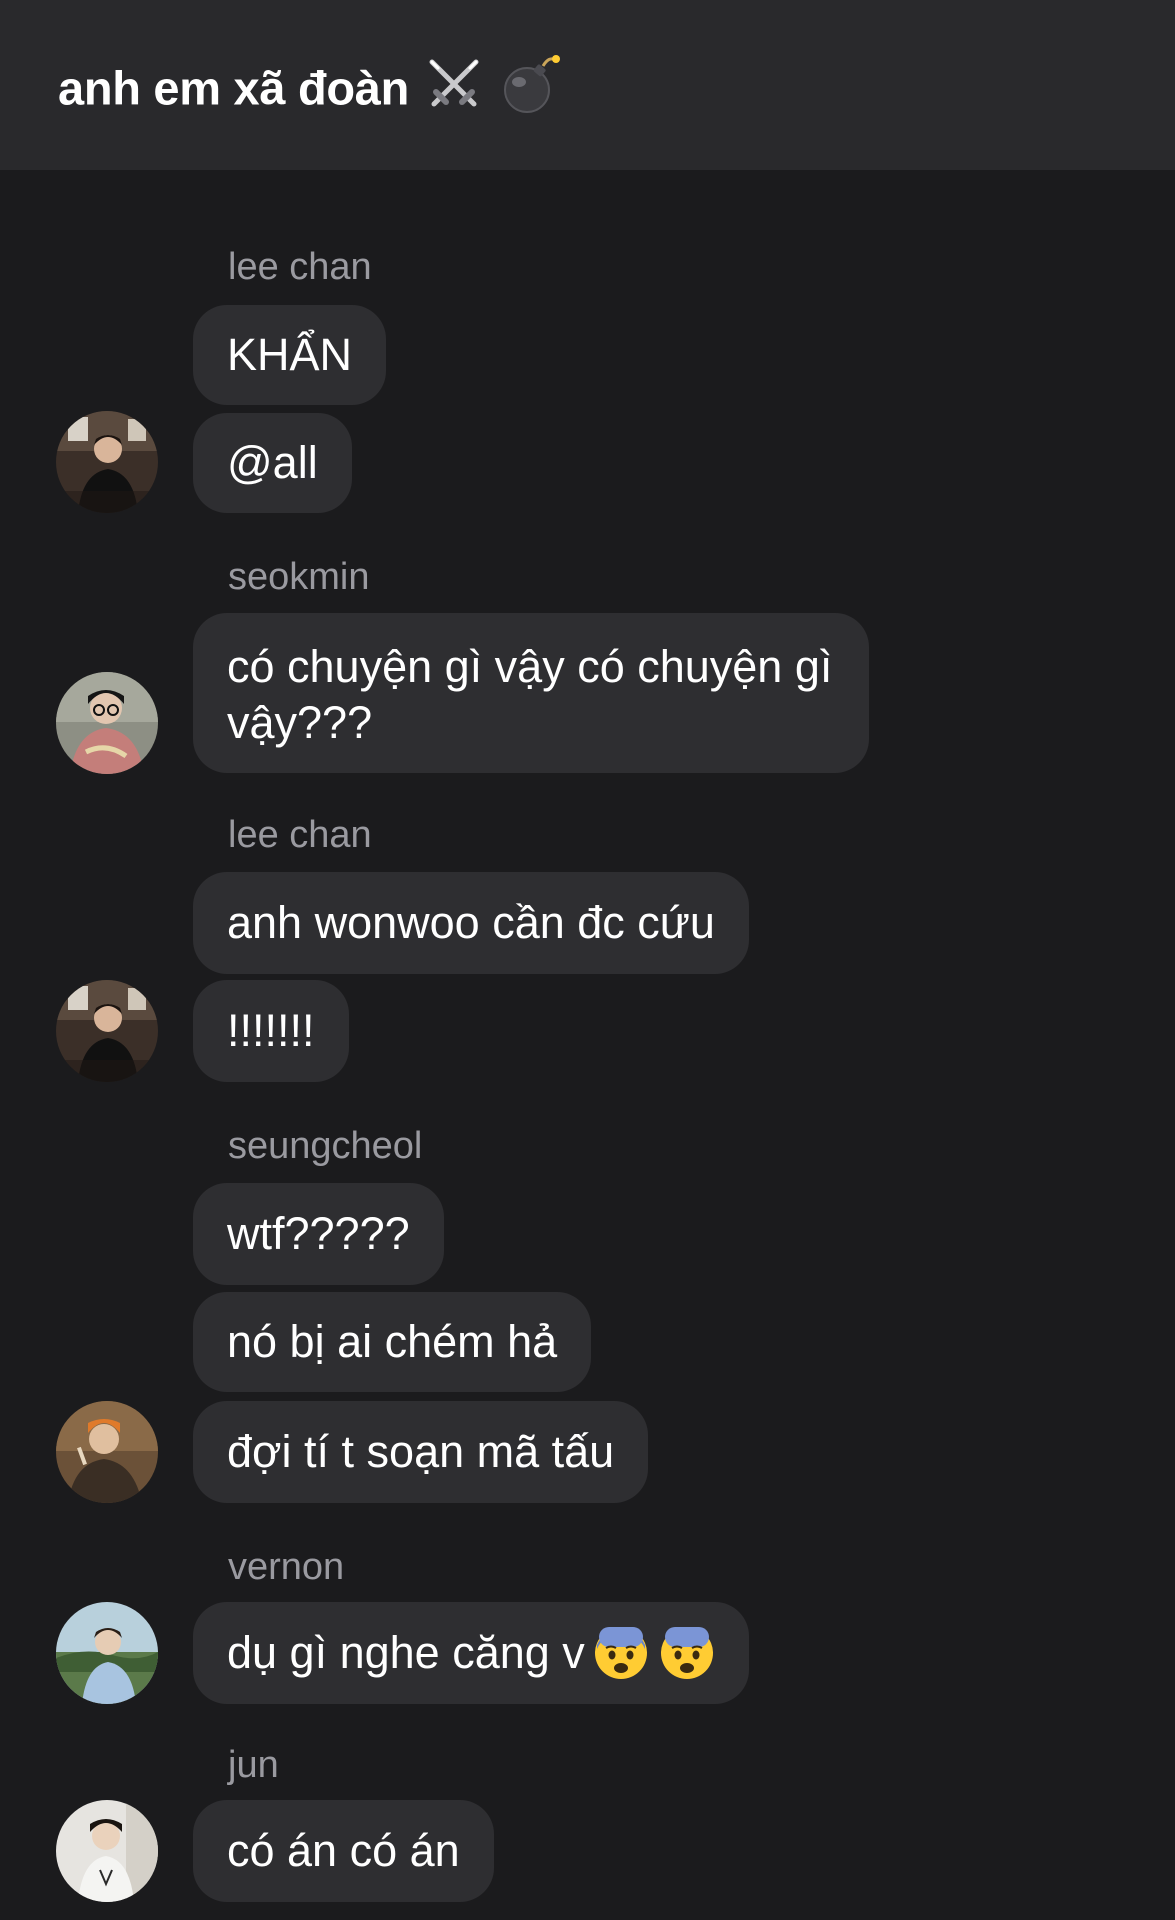  What do you see at coordinates (272, 463) in the screenshot?
I see `message-bubble: @all` at bounding box center [272, 463].